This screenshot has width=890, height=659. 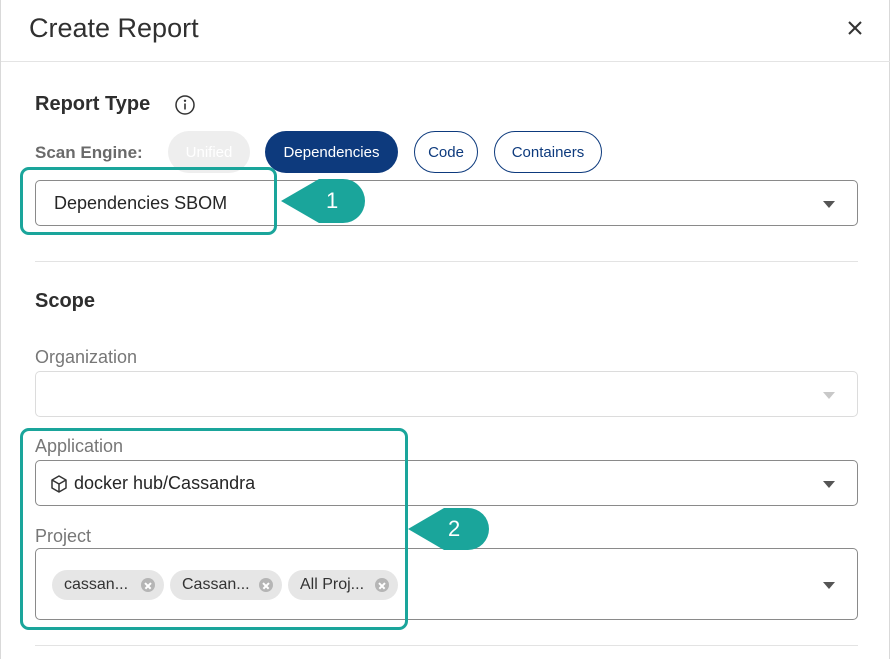 I want to click on application-select: docker hub/Cassandra, so click(x=446, y=483).